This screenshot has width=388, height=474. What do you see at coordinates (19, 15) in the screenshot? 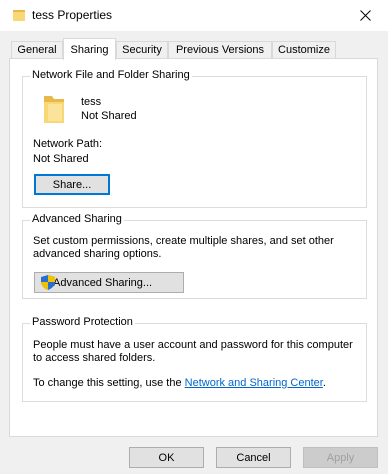
I see `folder-icon` at bounding box center [19, 15].